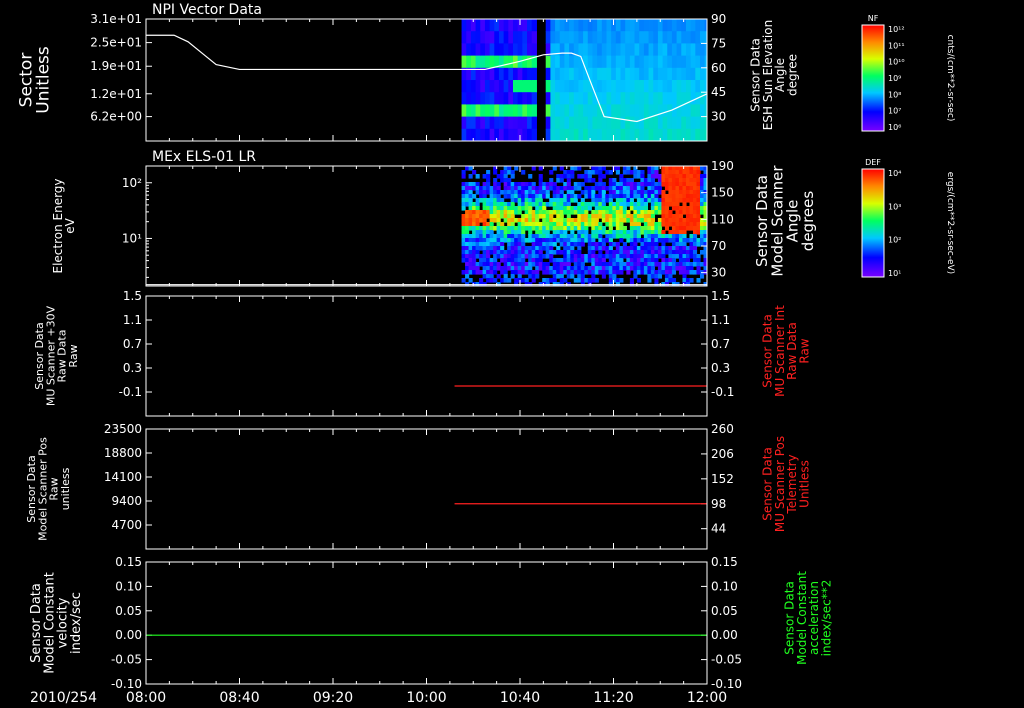  What do you see at coordinates (426, 698) in the screenshot?
I see `time-tick-label: 10:00` at bounding box center [426, 698].